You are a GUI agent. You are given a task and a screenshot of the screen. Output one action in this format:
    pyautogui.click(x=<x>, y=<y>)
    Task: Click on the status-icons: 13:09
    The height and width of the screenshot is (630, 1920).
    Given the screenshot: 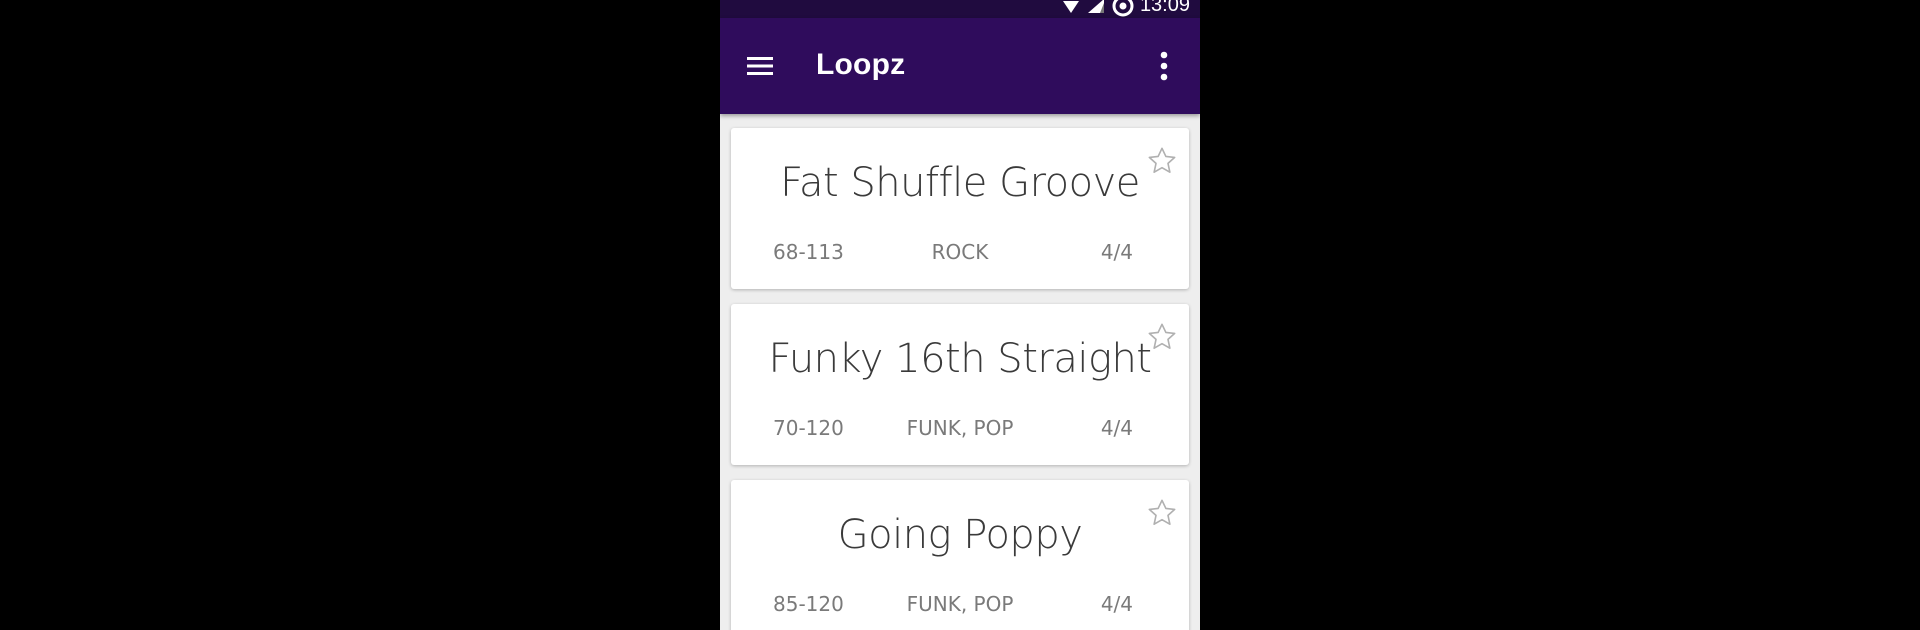 What is the action you would take?
    pyautogui.click(x=1126, y=8)
    